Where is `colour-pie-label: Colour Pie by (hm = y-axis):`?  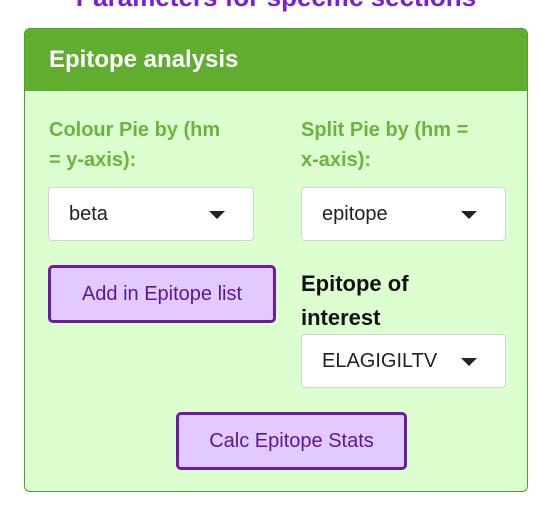 colour-pie-label: Colour Pie by (hm = y-axis): is located at coordinates (134, 145).